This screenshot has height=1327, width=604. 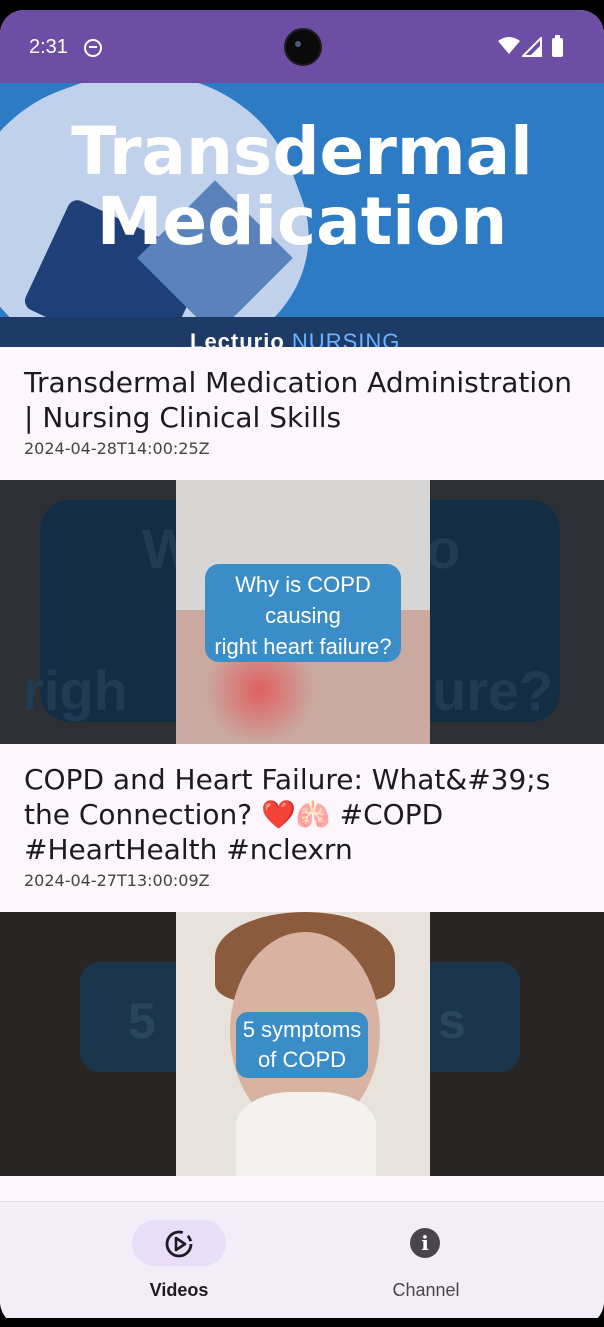 What do you see at coordinates (302, 221) in the screenshot?
I see `thumbnail-text: Medication` at bounding box center [302, 221].